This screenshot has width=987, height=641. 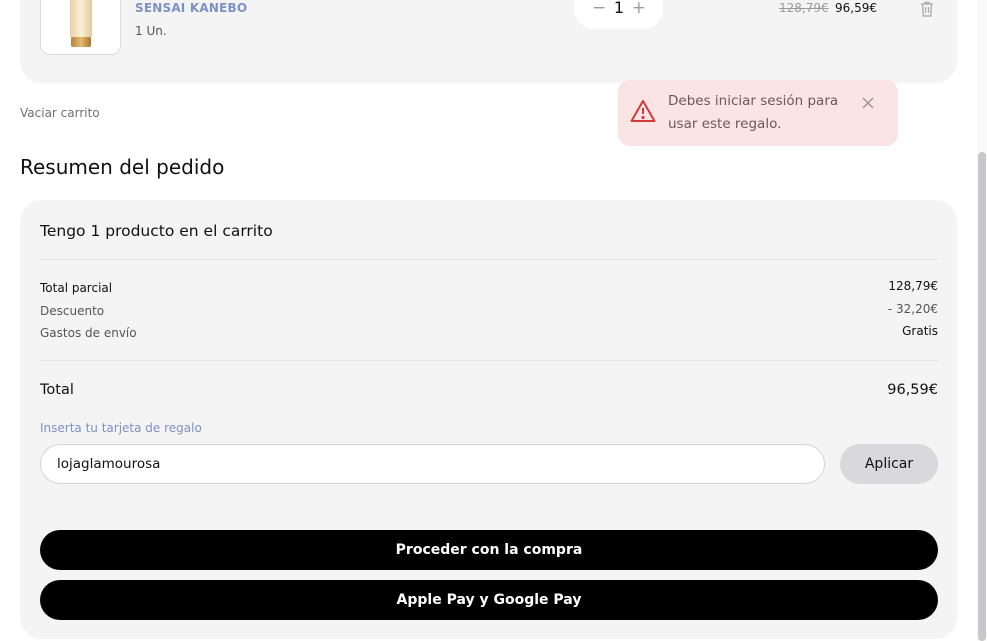 What do you see at coordinates (121, 428) in the screenshot?
I see `gift-card-label: Inserta tu tarjeta de regalo` at bounding box center [121, 428].